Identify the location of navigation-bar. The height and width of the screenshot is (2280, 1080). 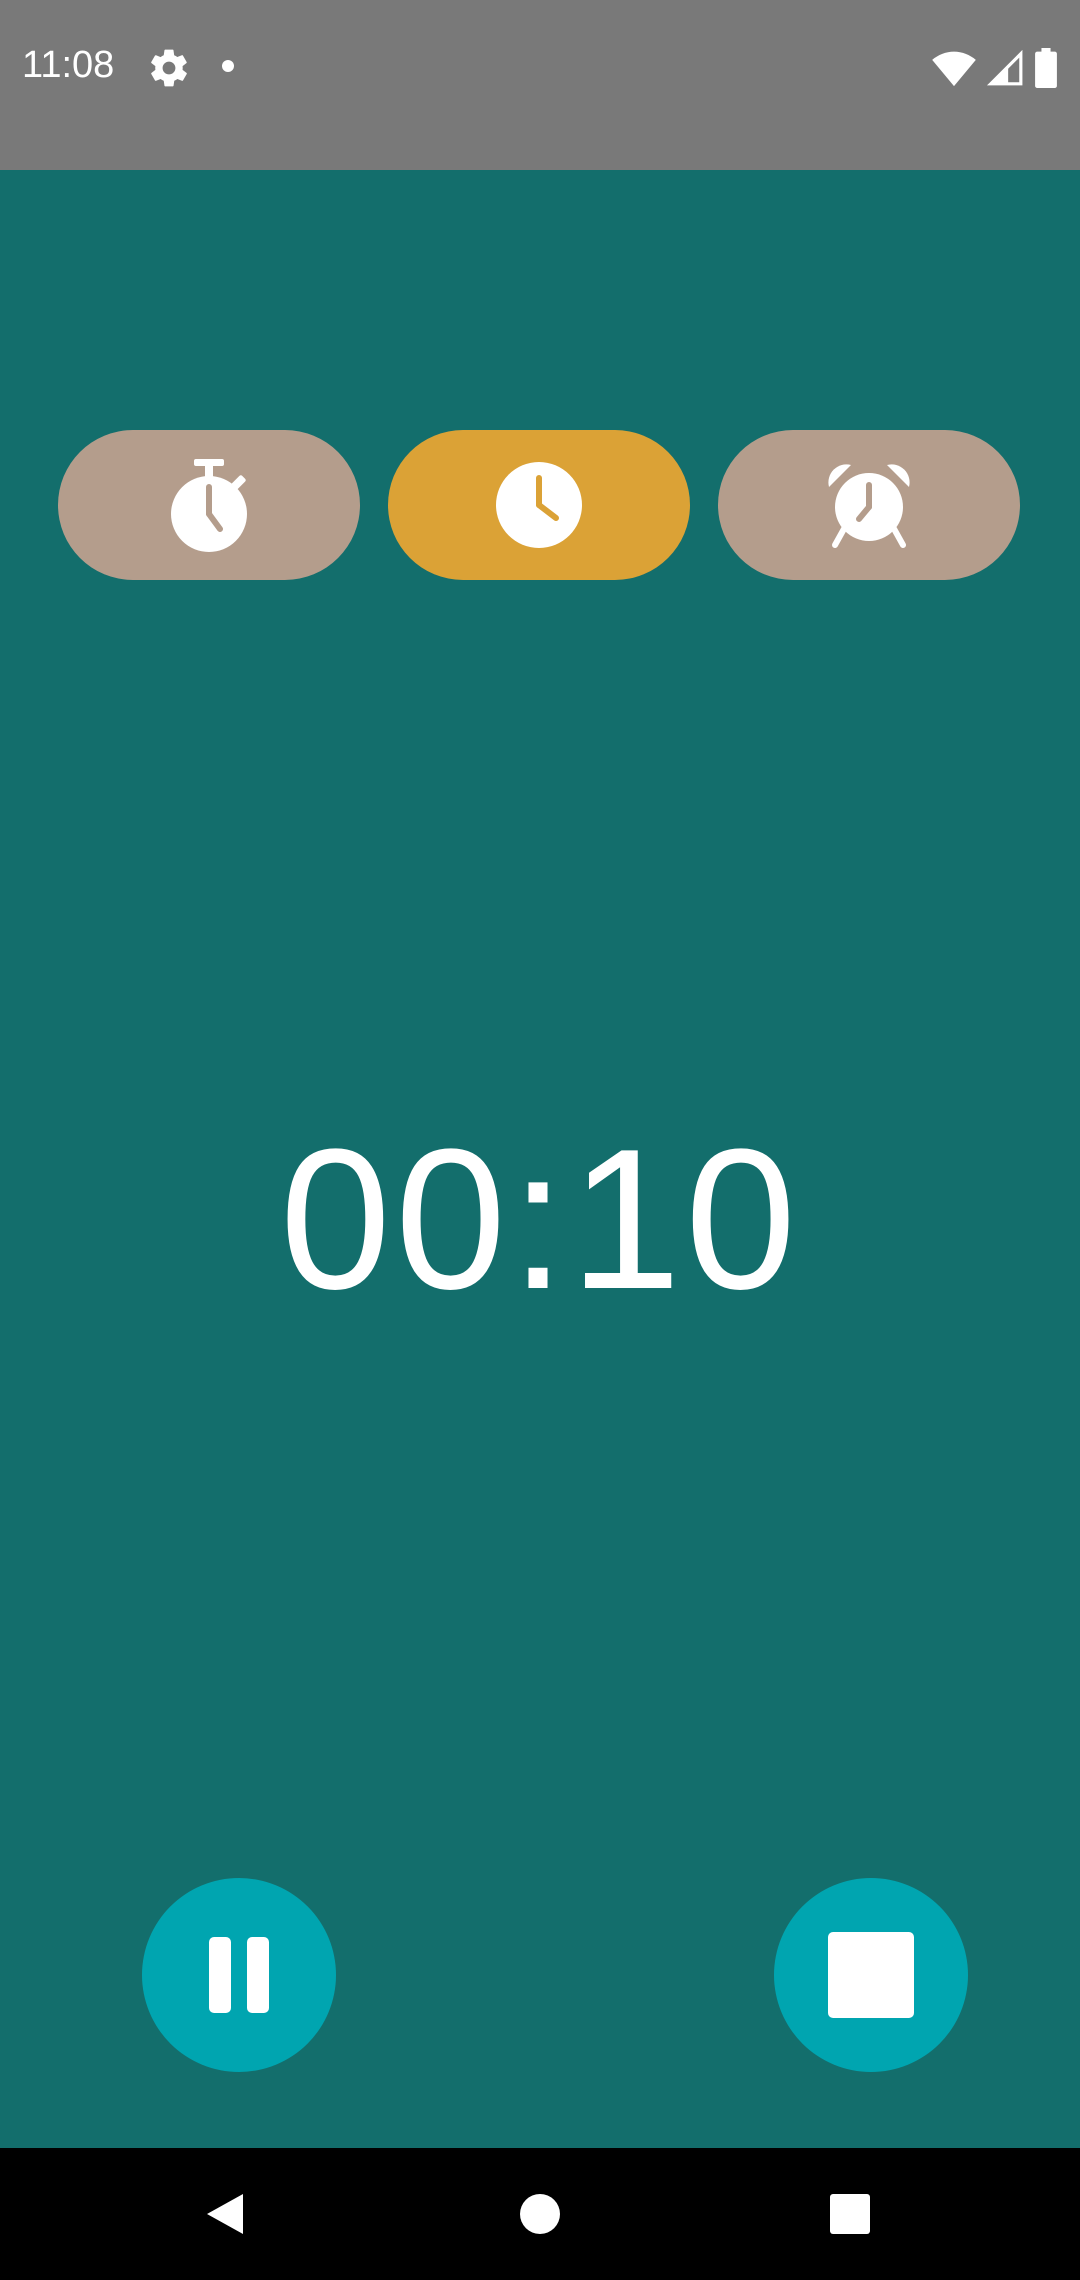
(540, 2214).